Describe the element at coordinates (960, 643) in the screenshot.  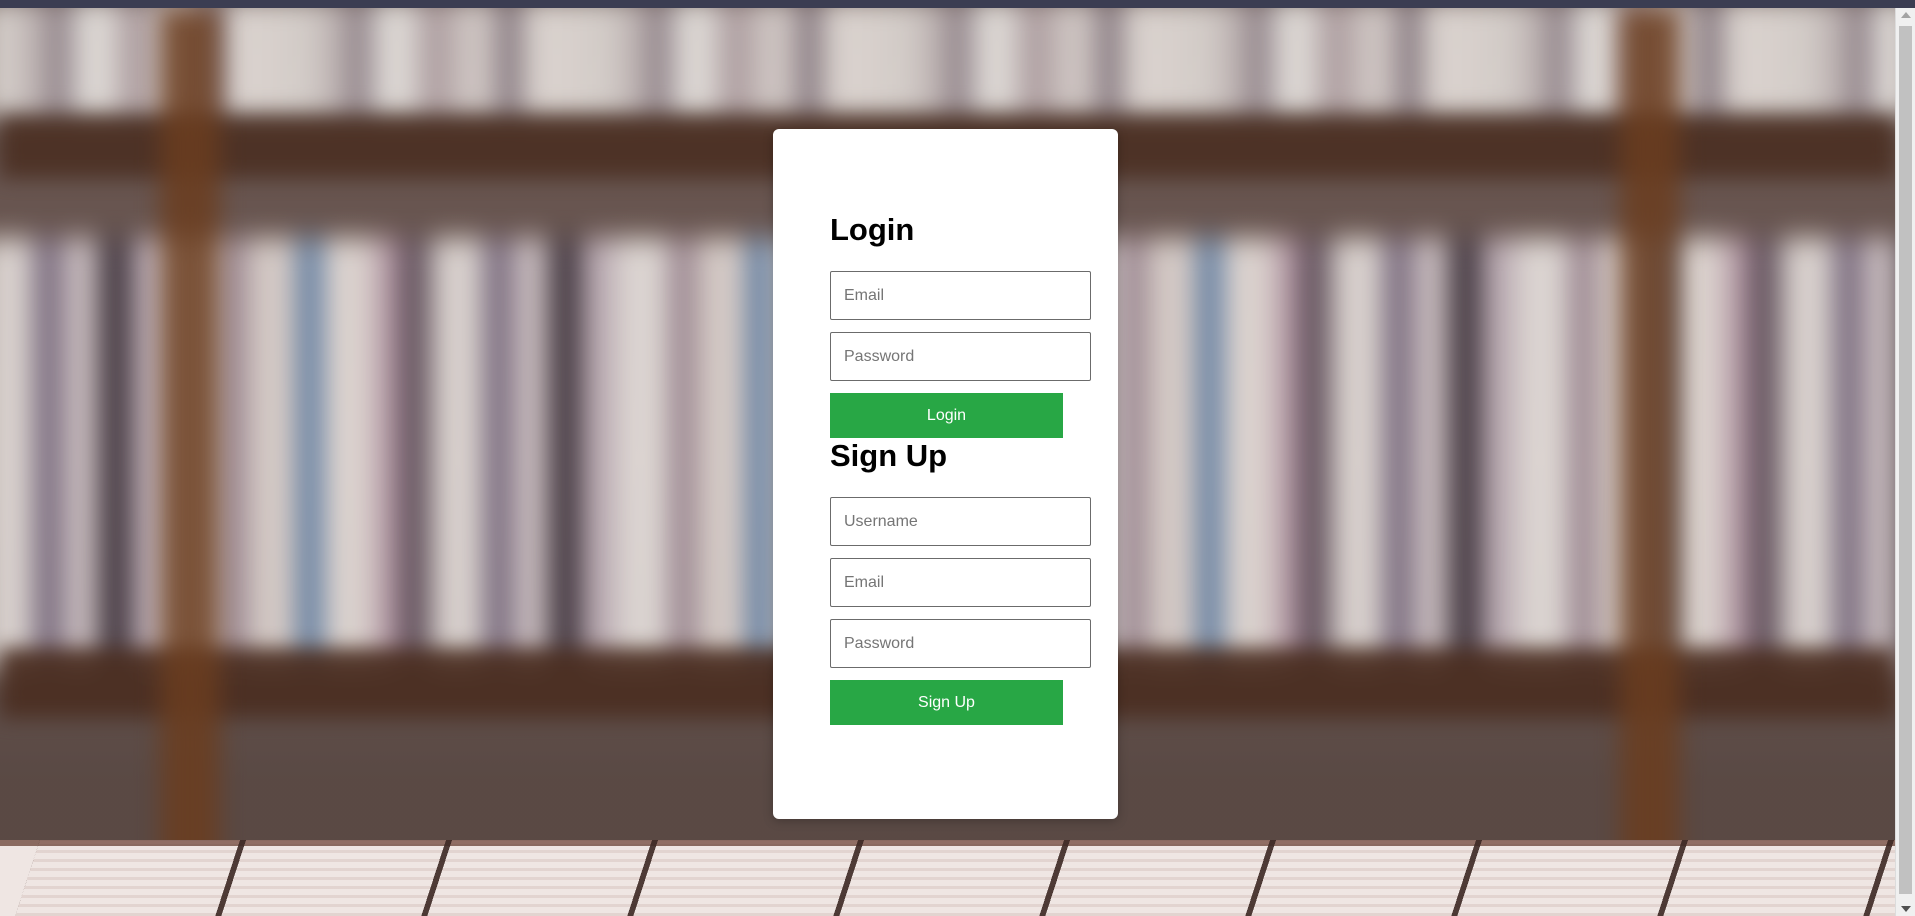
I see `signup-password-input` at that location.